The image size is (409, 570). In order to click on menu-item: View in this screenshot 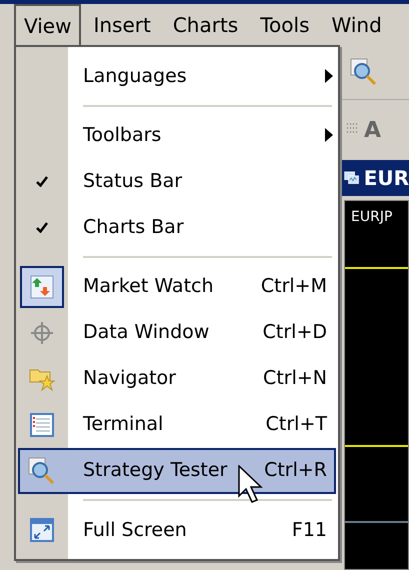, I will do `click(48, 24)`.